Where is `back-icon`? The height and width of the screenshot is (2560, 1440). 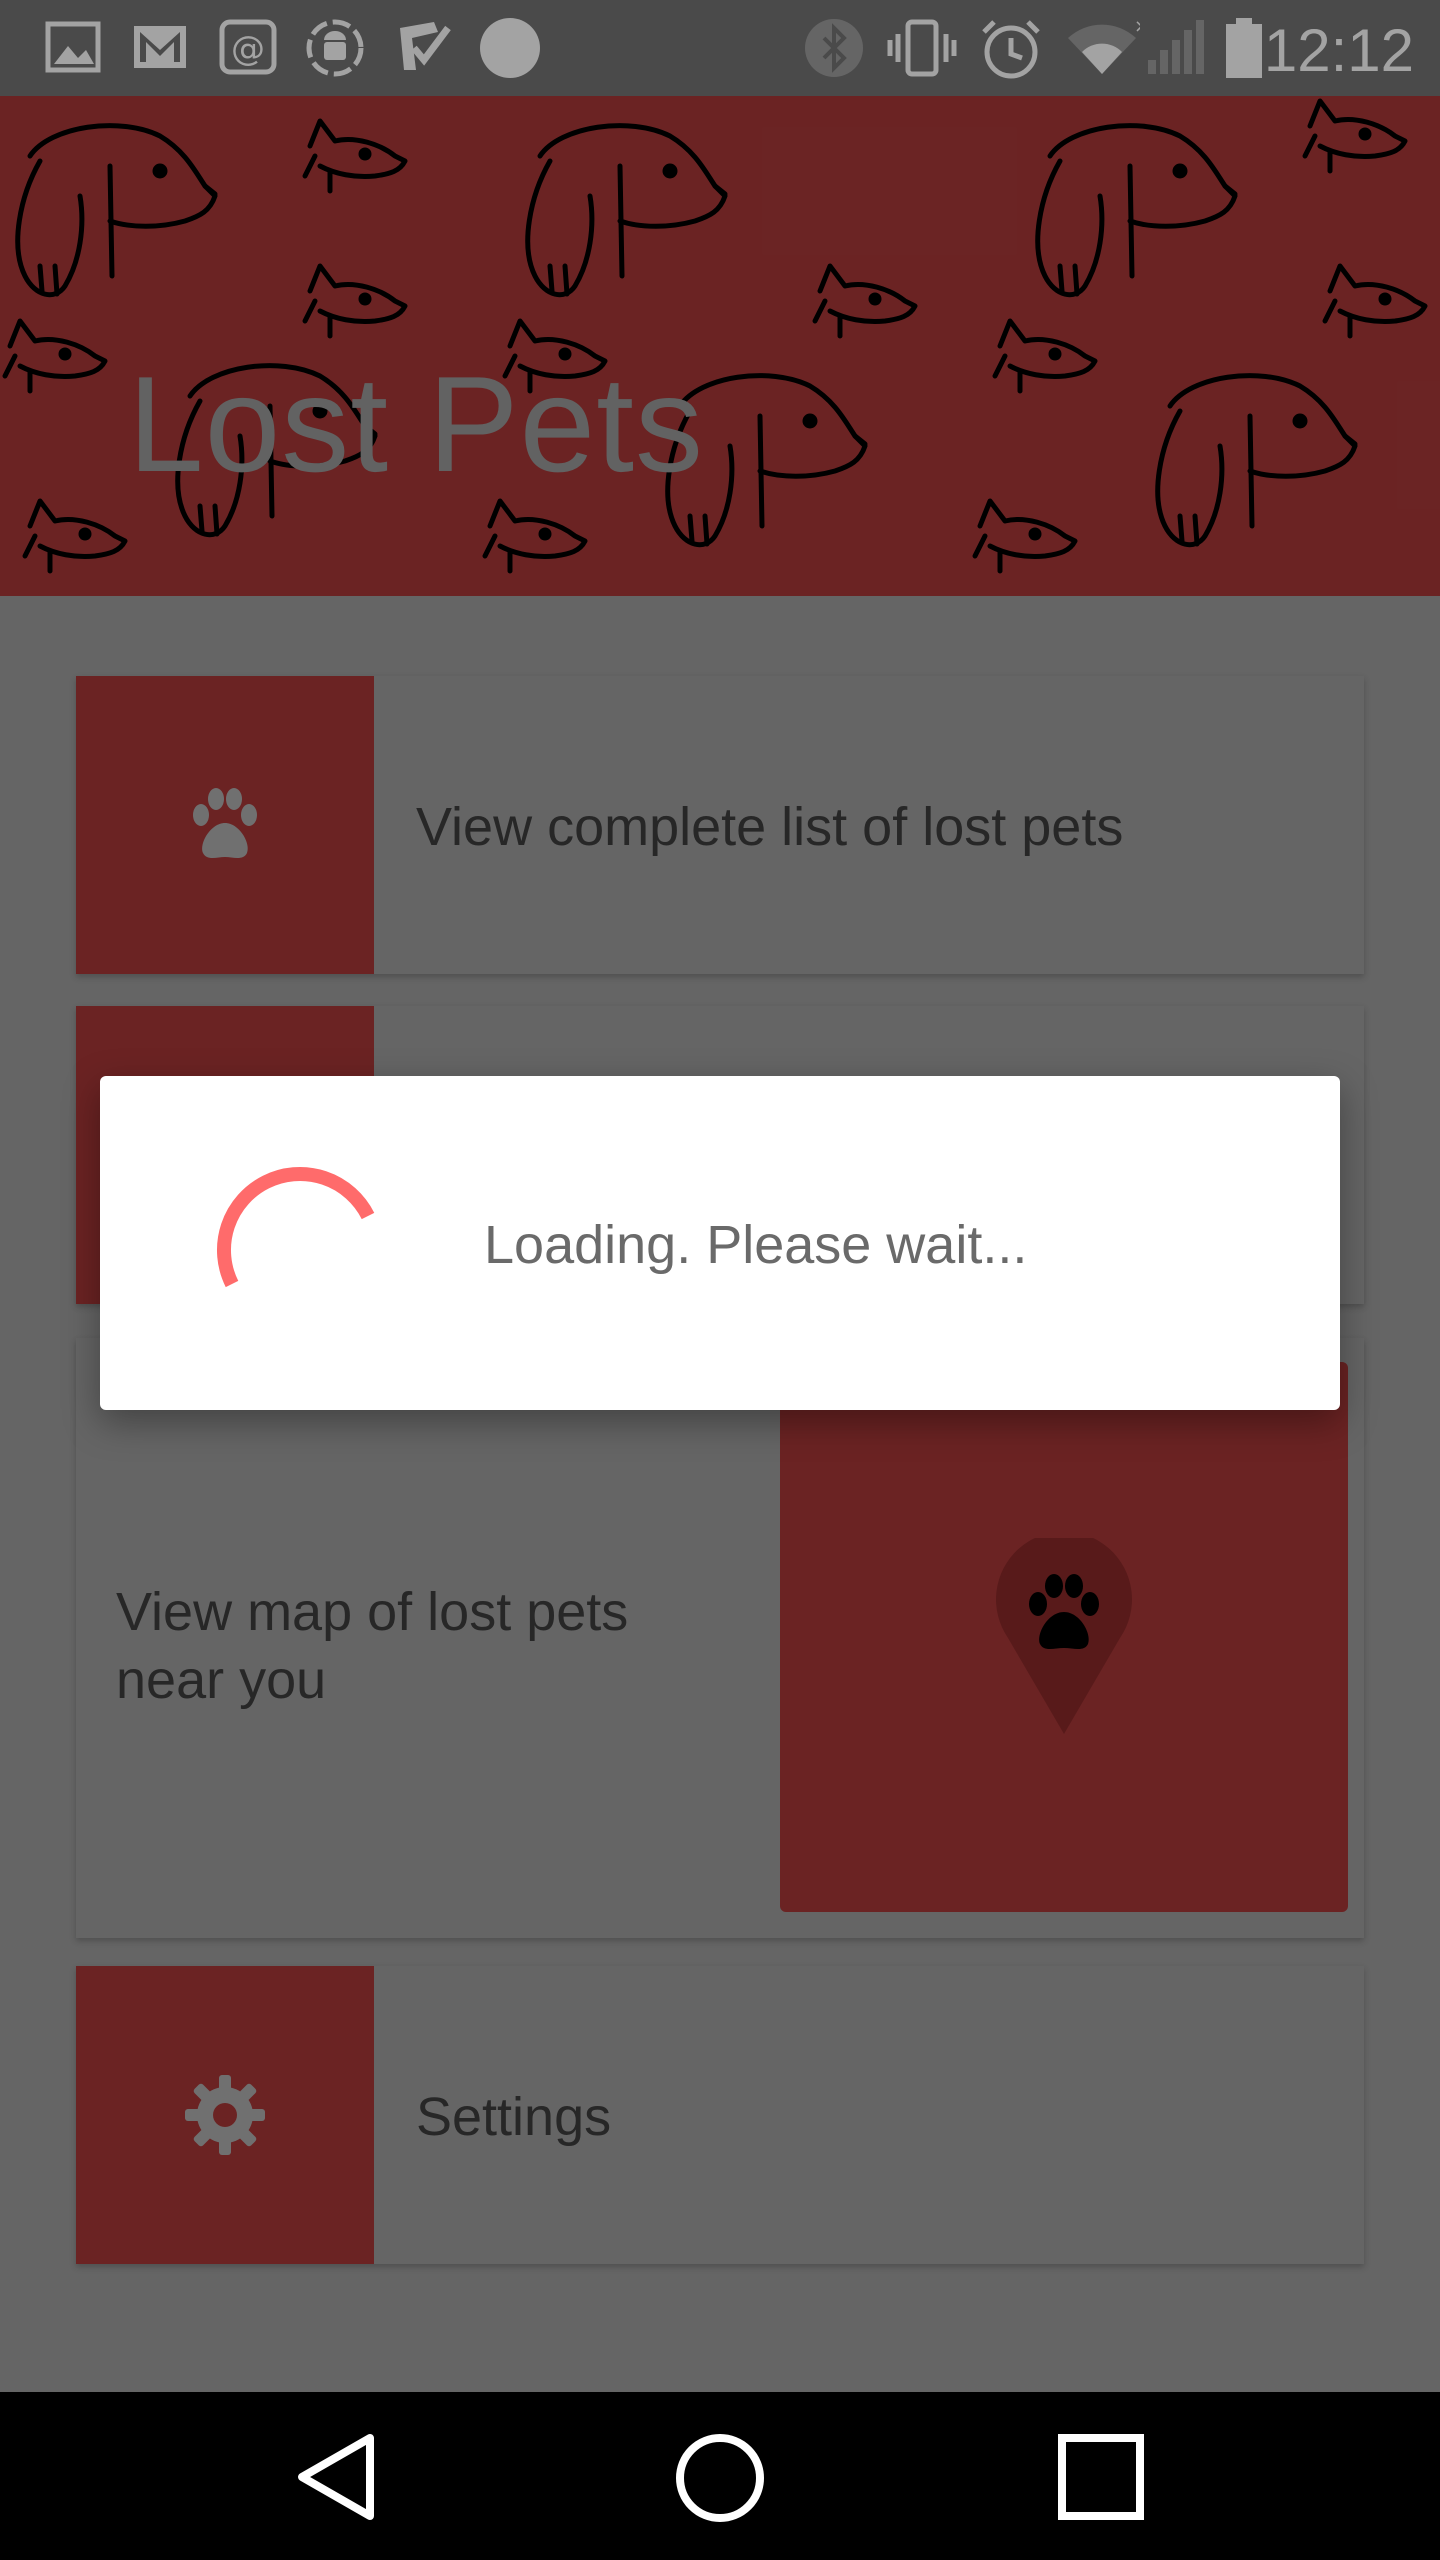 back-icon is located at coordinates (339, 2477).